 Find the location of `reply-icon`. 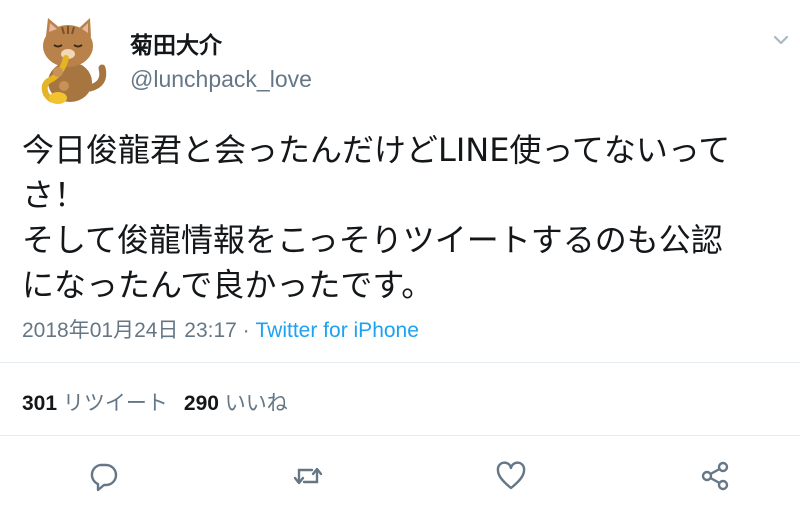

reply-icon is located at coordinates (104, 477).